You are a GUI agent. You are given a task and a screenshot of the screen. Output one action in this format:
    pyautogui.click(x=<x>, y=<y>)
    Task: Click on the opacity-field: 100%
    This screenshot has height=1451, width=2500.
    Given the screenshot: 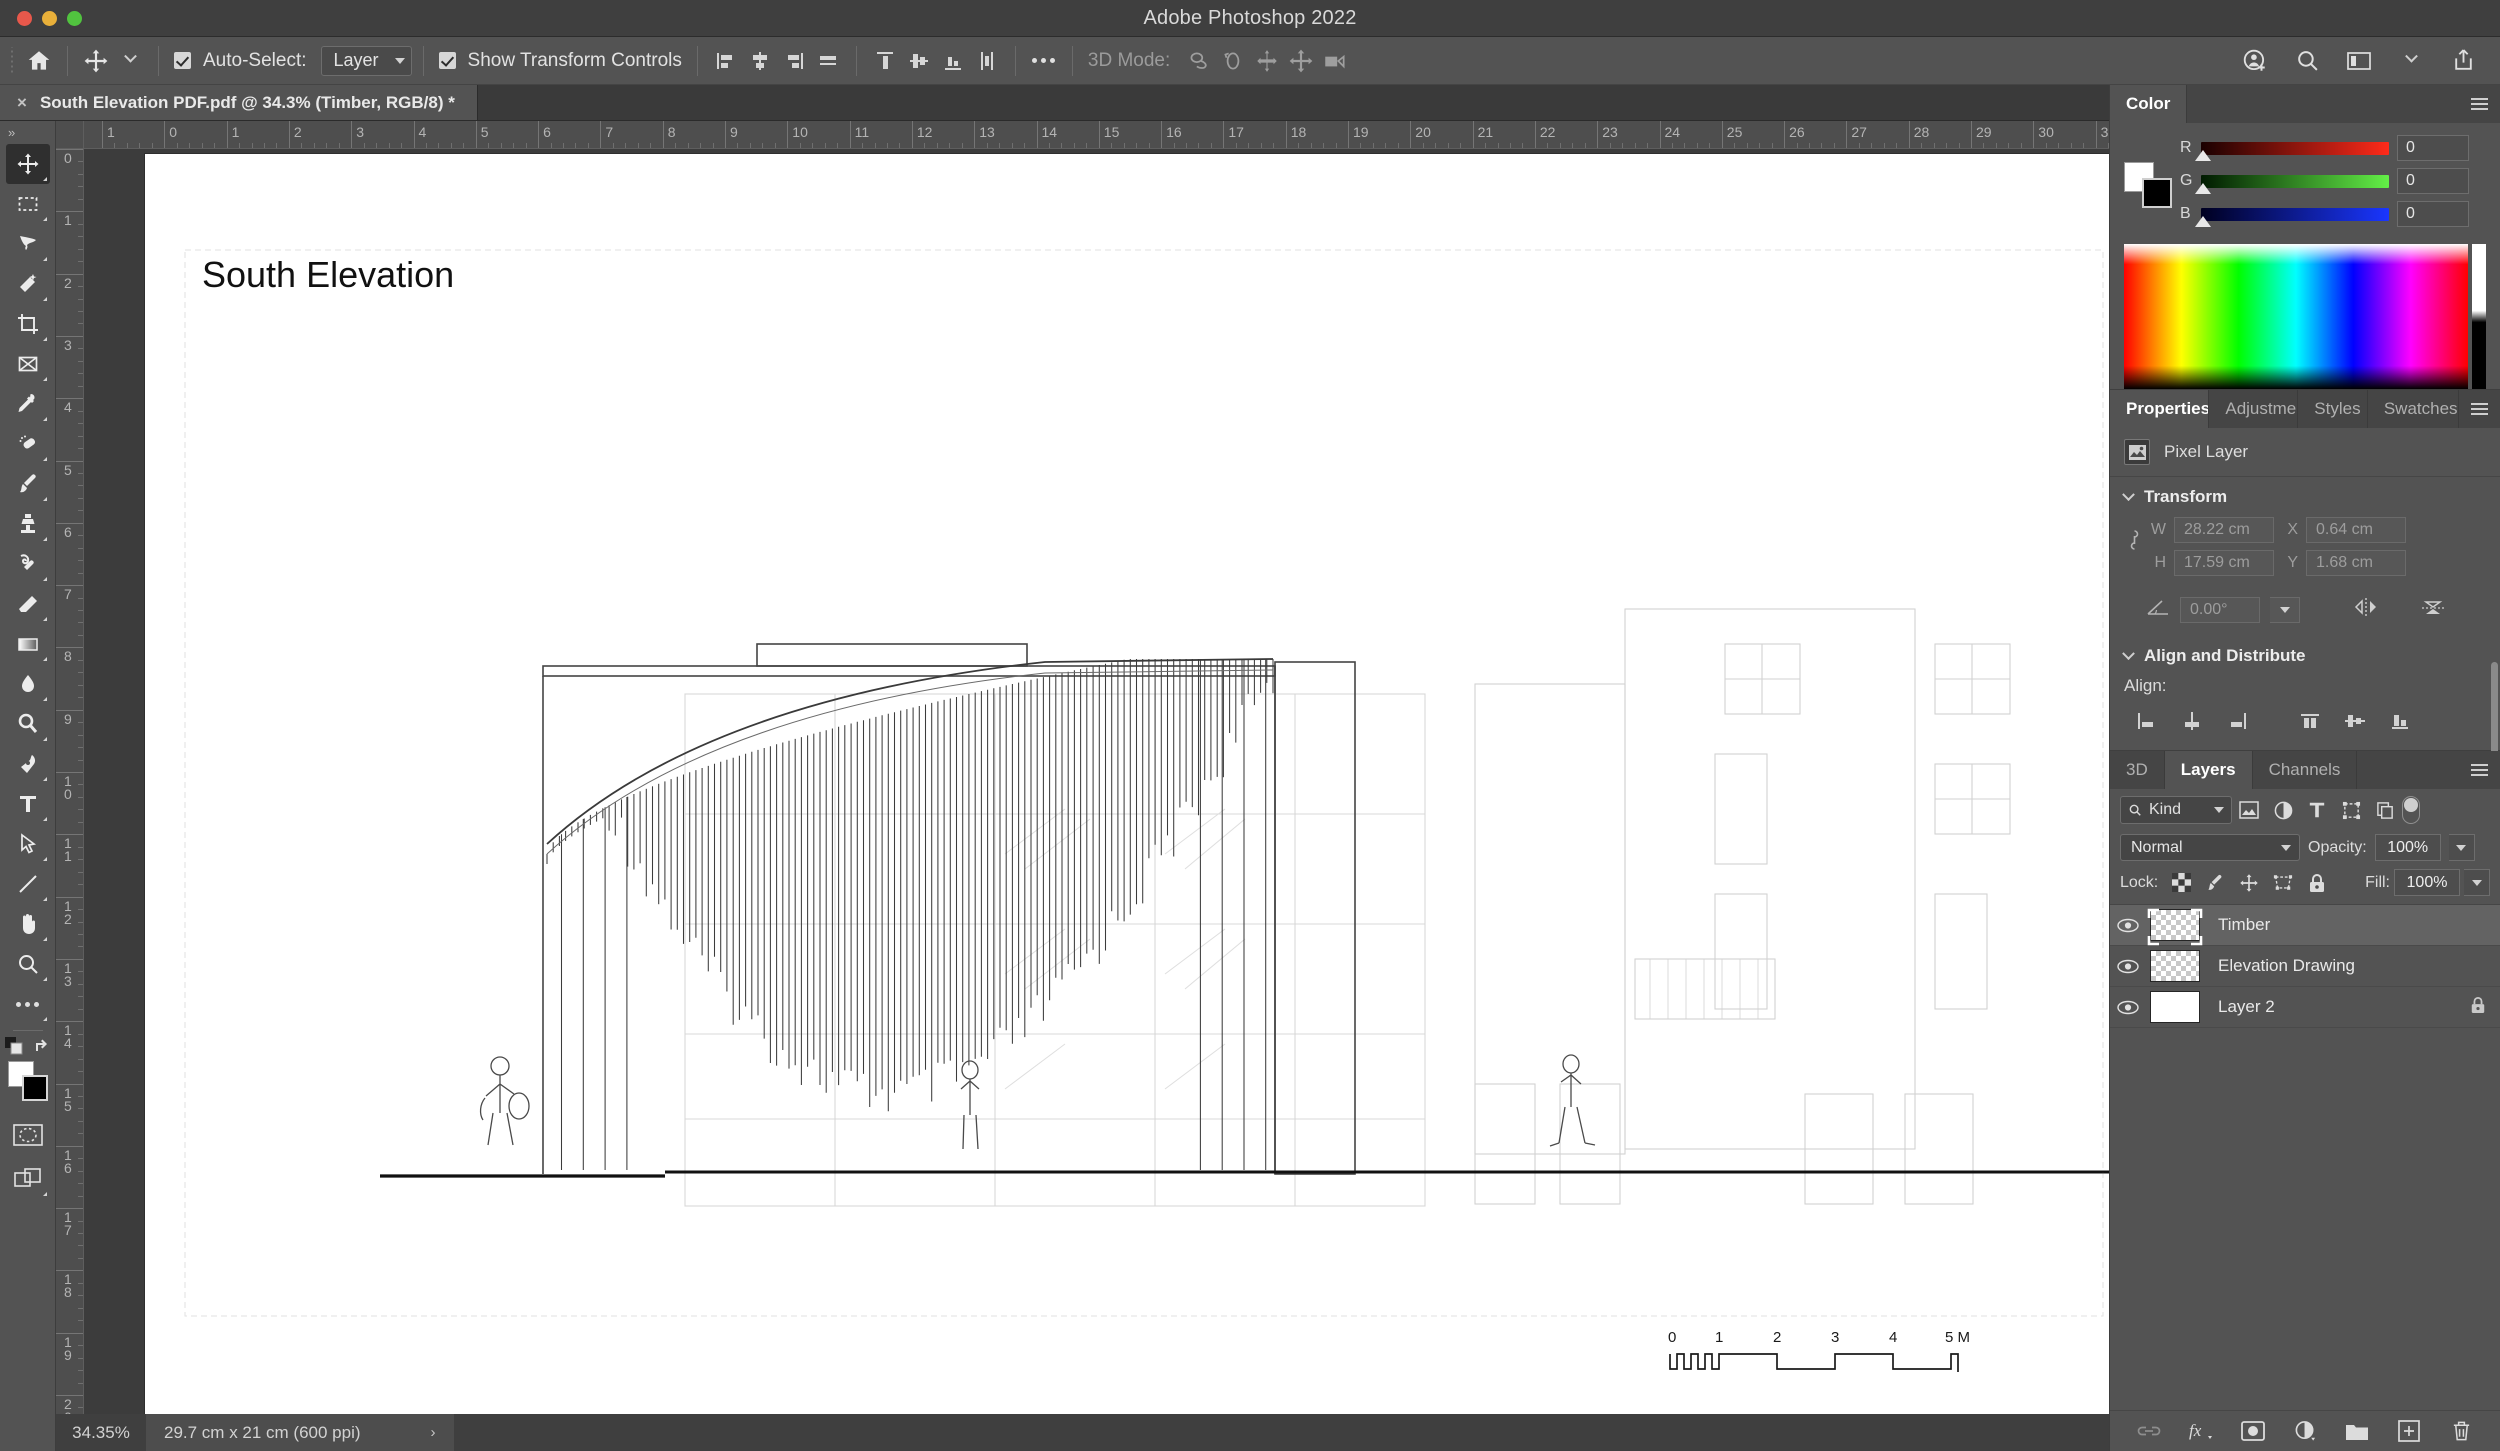 What is the action you would take?
    pyautogui.click(x=2407, y=847)
    